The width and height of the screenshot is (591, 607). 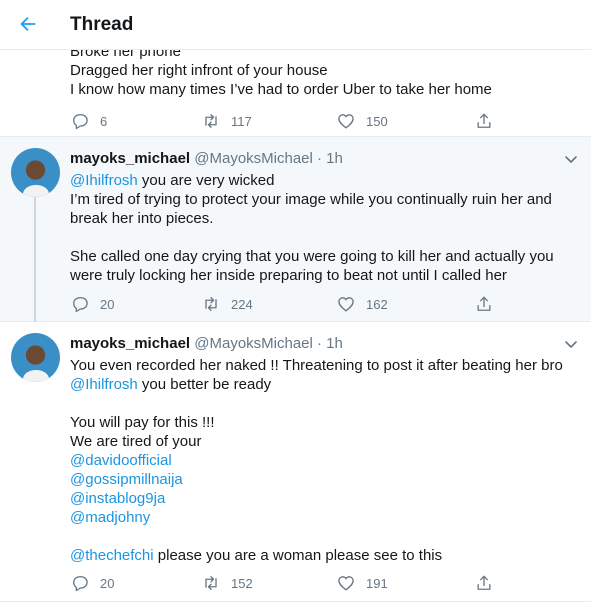 I want to click on retweet-button: 224, so click(x=227, y=304).